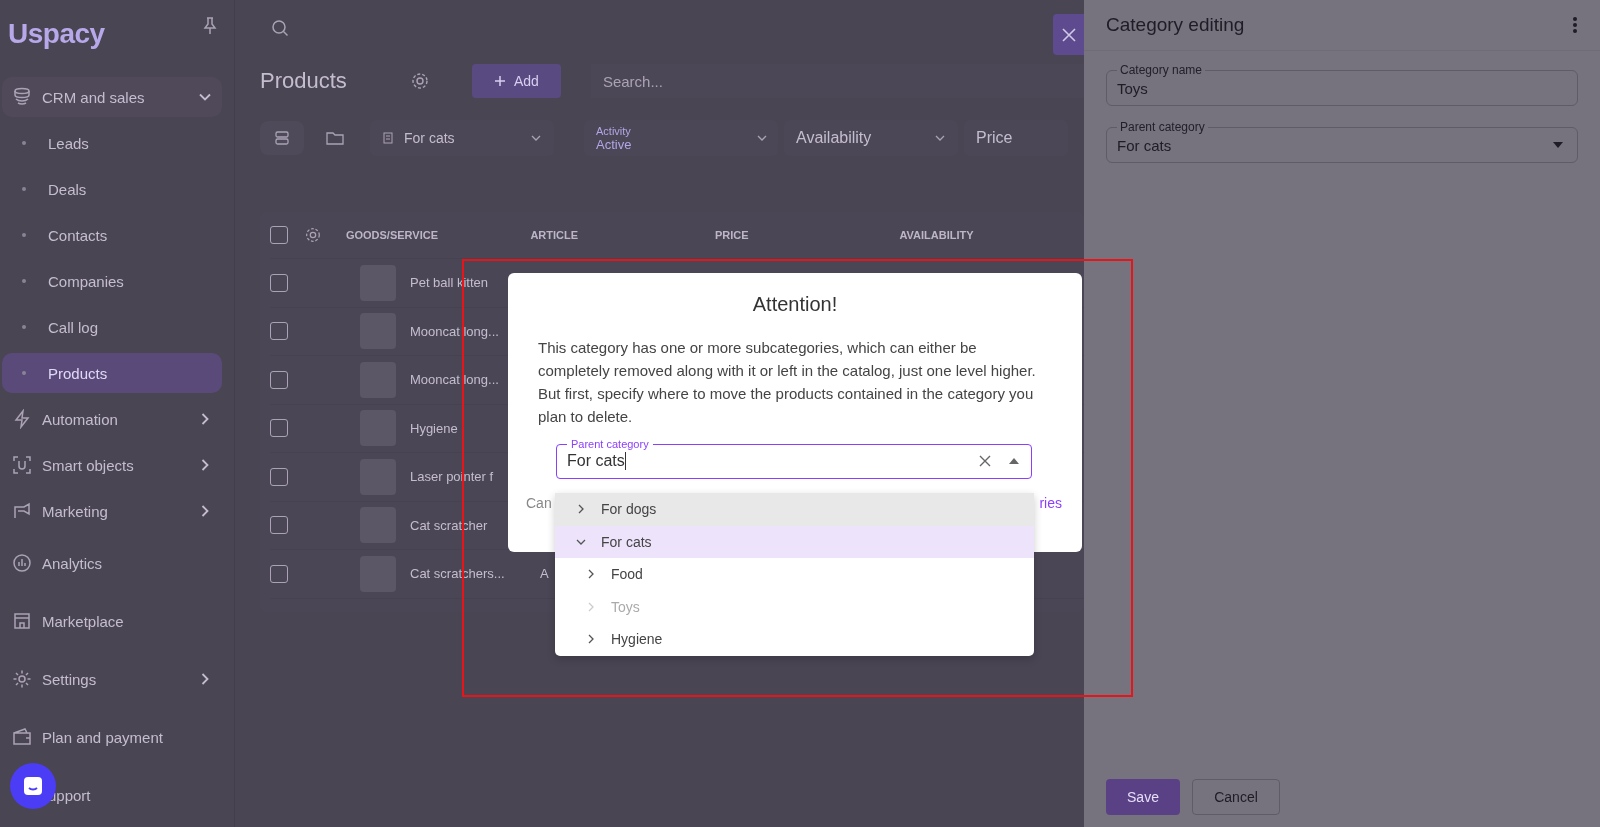  What do you see at coordinates (112, 189) in the screenshot?
I see `sidebar-item: Deals` at bounding box center [112, 189].